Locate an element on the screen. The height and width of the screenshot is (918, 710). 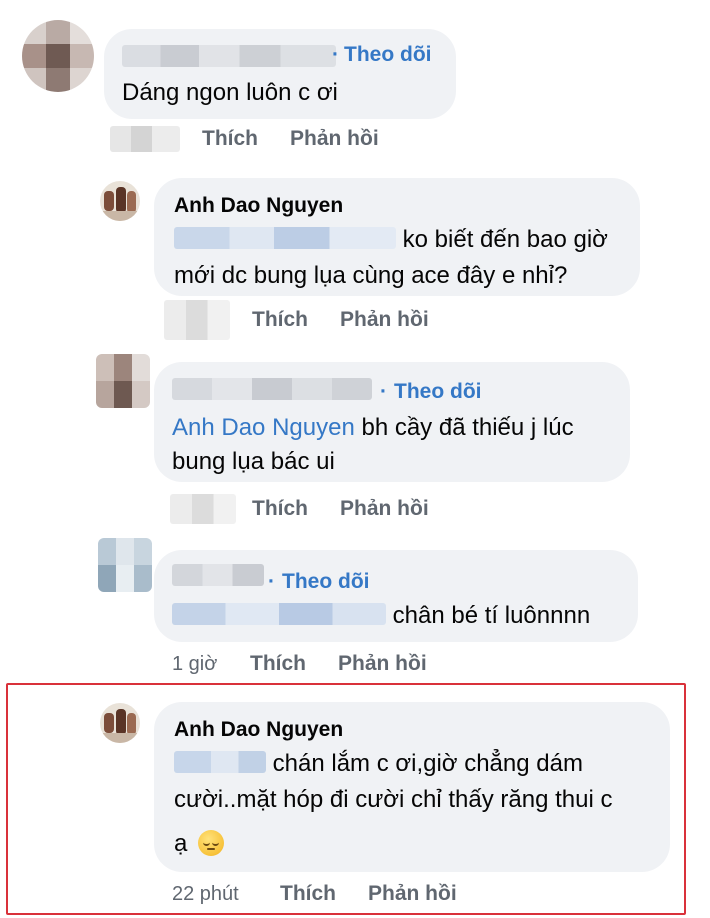
pensive-face-emoji-icon is located at coordinates (211, 843).